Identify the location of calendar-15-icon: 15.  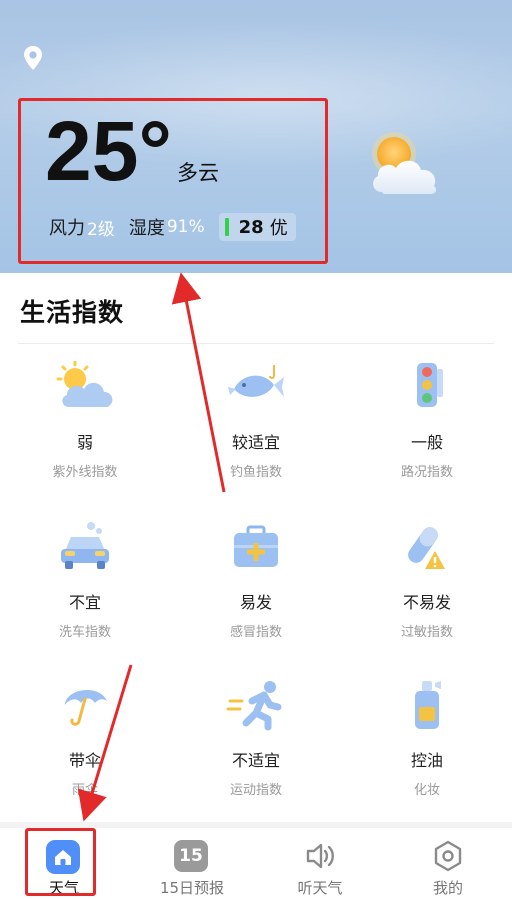
(191, 856).